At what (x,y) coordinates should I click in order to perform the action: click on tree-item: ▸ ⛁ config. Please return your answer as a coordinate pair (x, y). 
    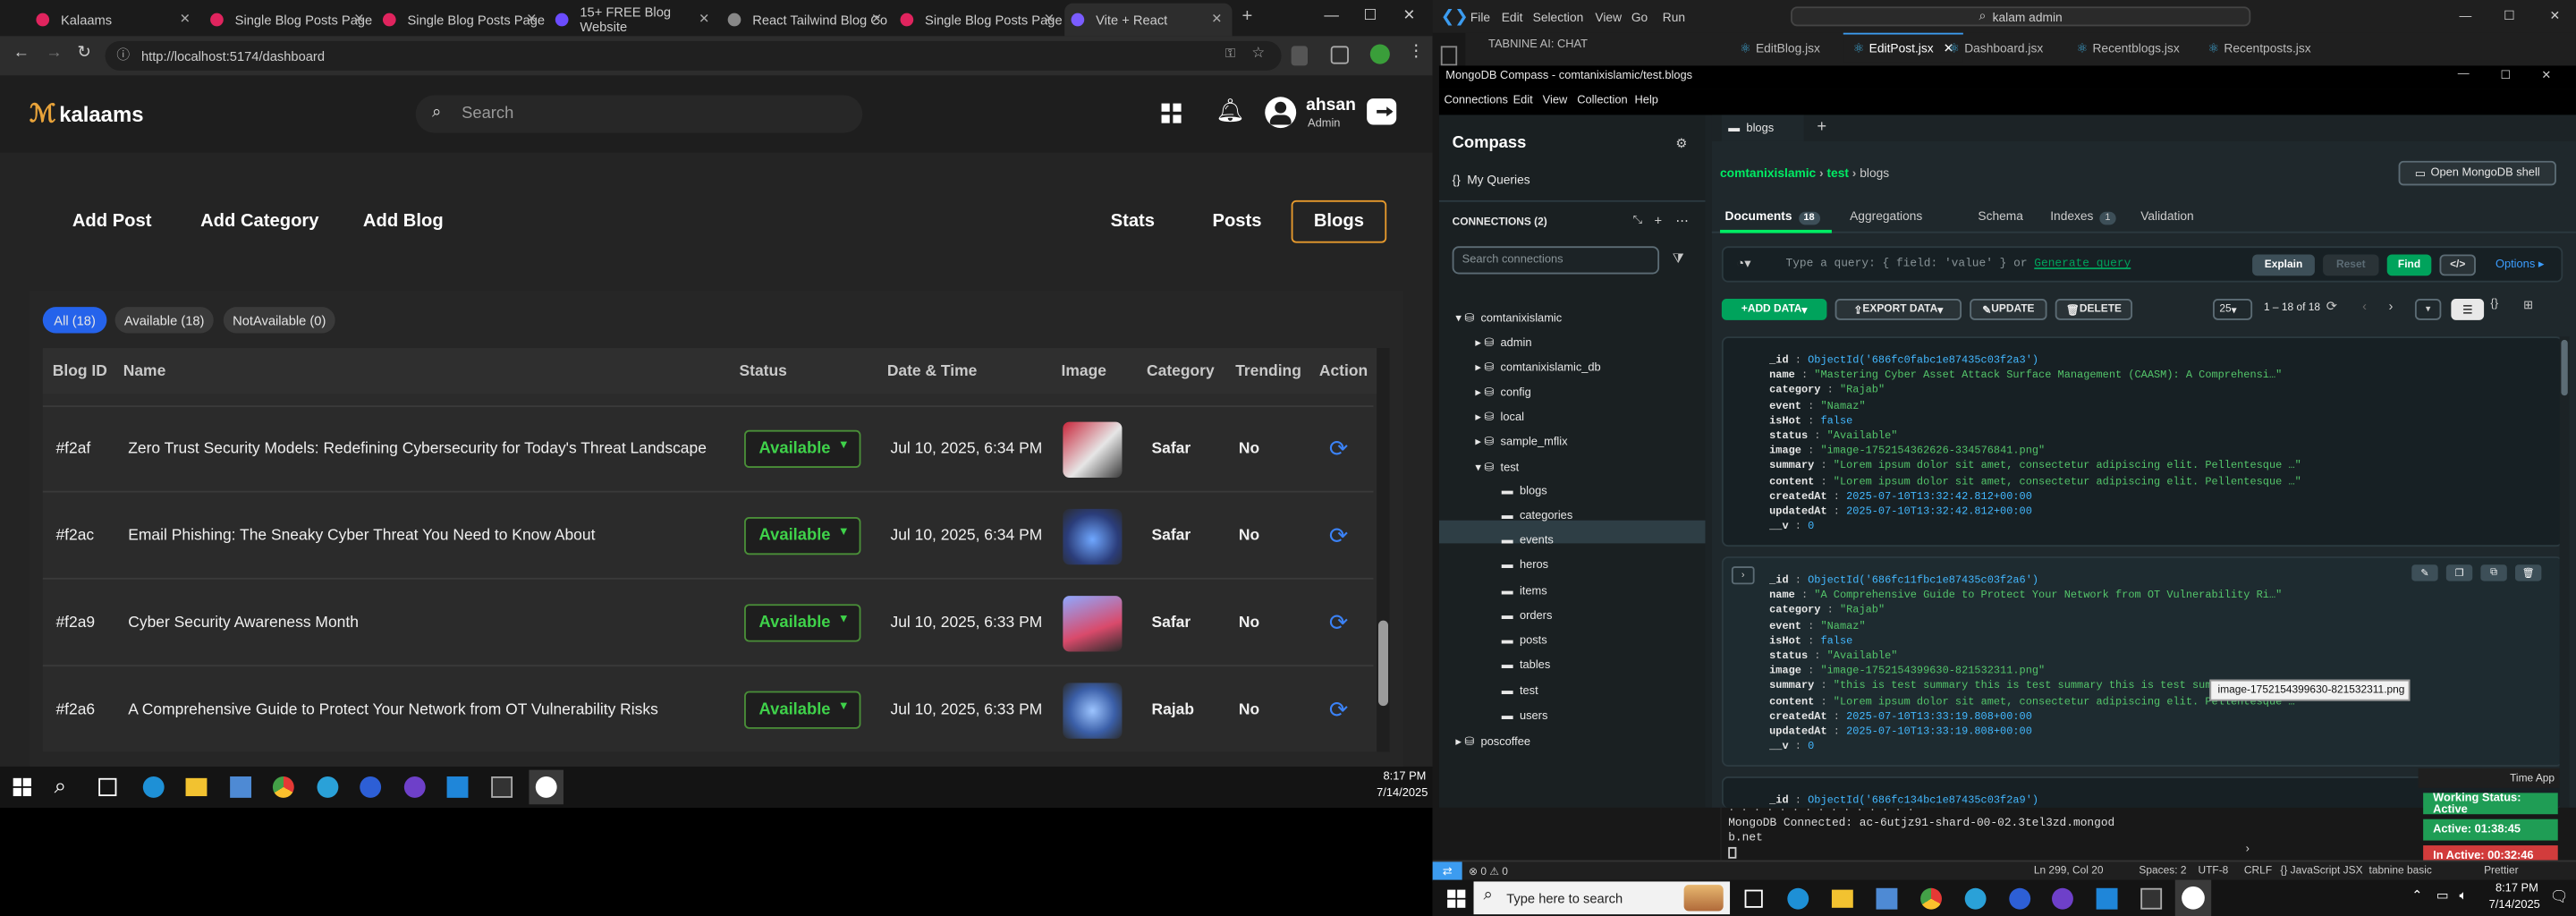
    Looking at the image, I should click on (1502, 392).